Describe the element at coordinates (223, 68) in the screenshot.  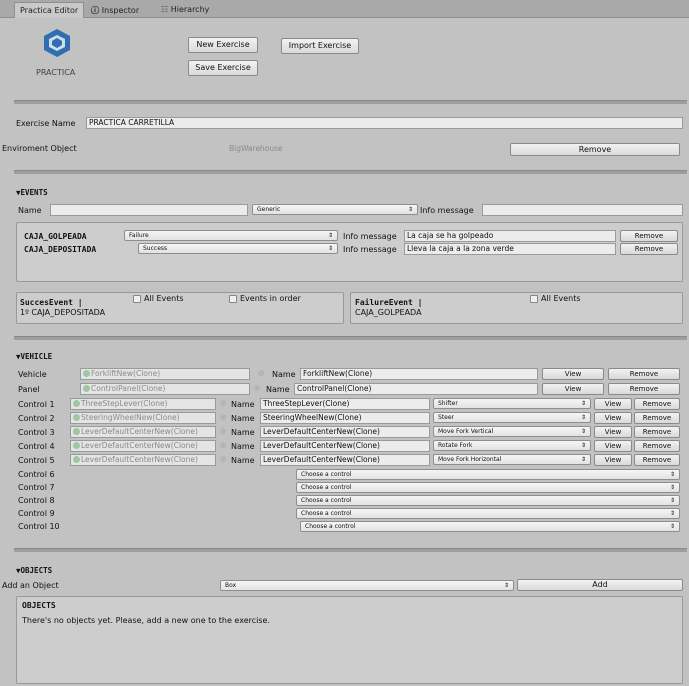
I see `save-exercise-button: Save Exercise` at that location.